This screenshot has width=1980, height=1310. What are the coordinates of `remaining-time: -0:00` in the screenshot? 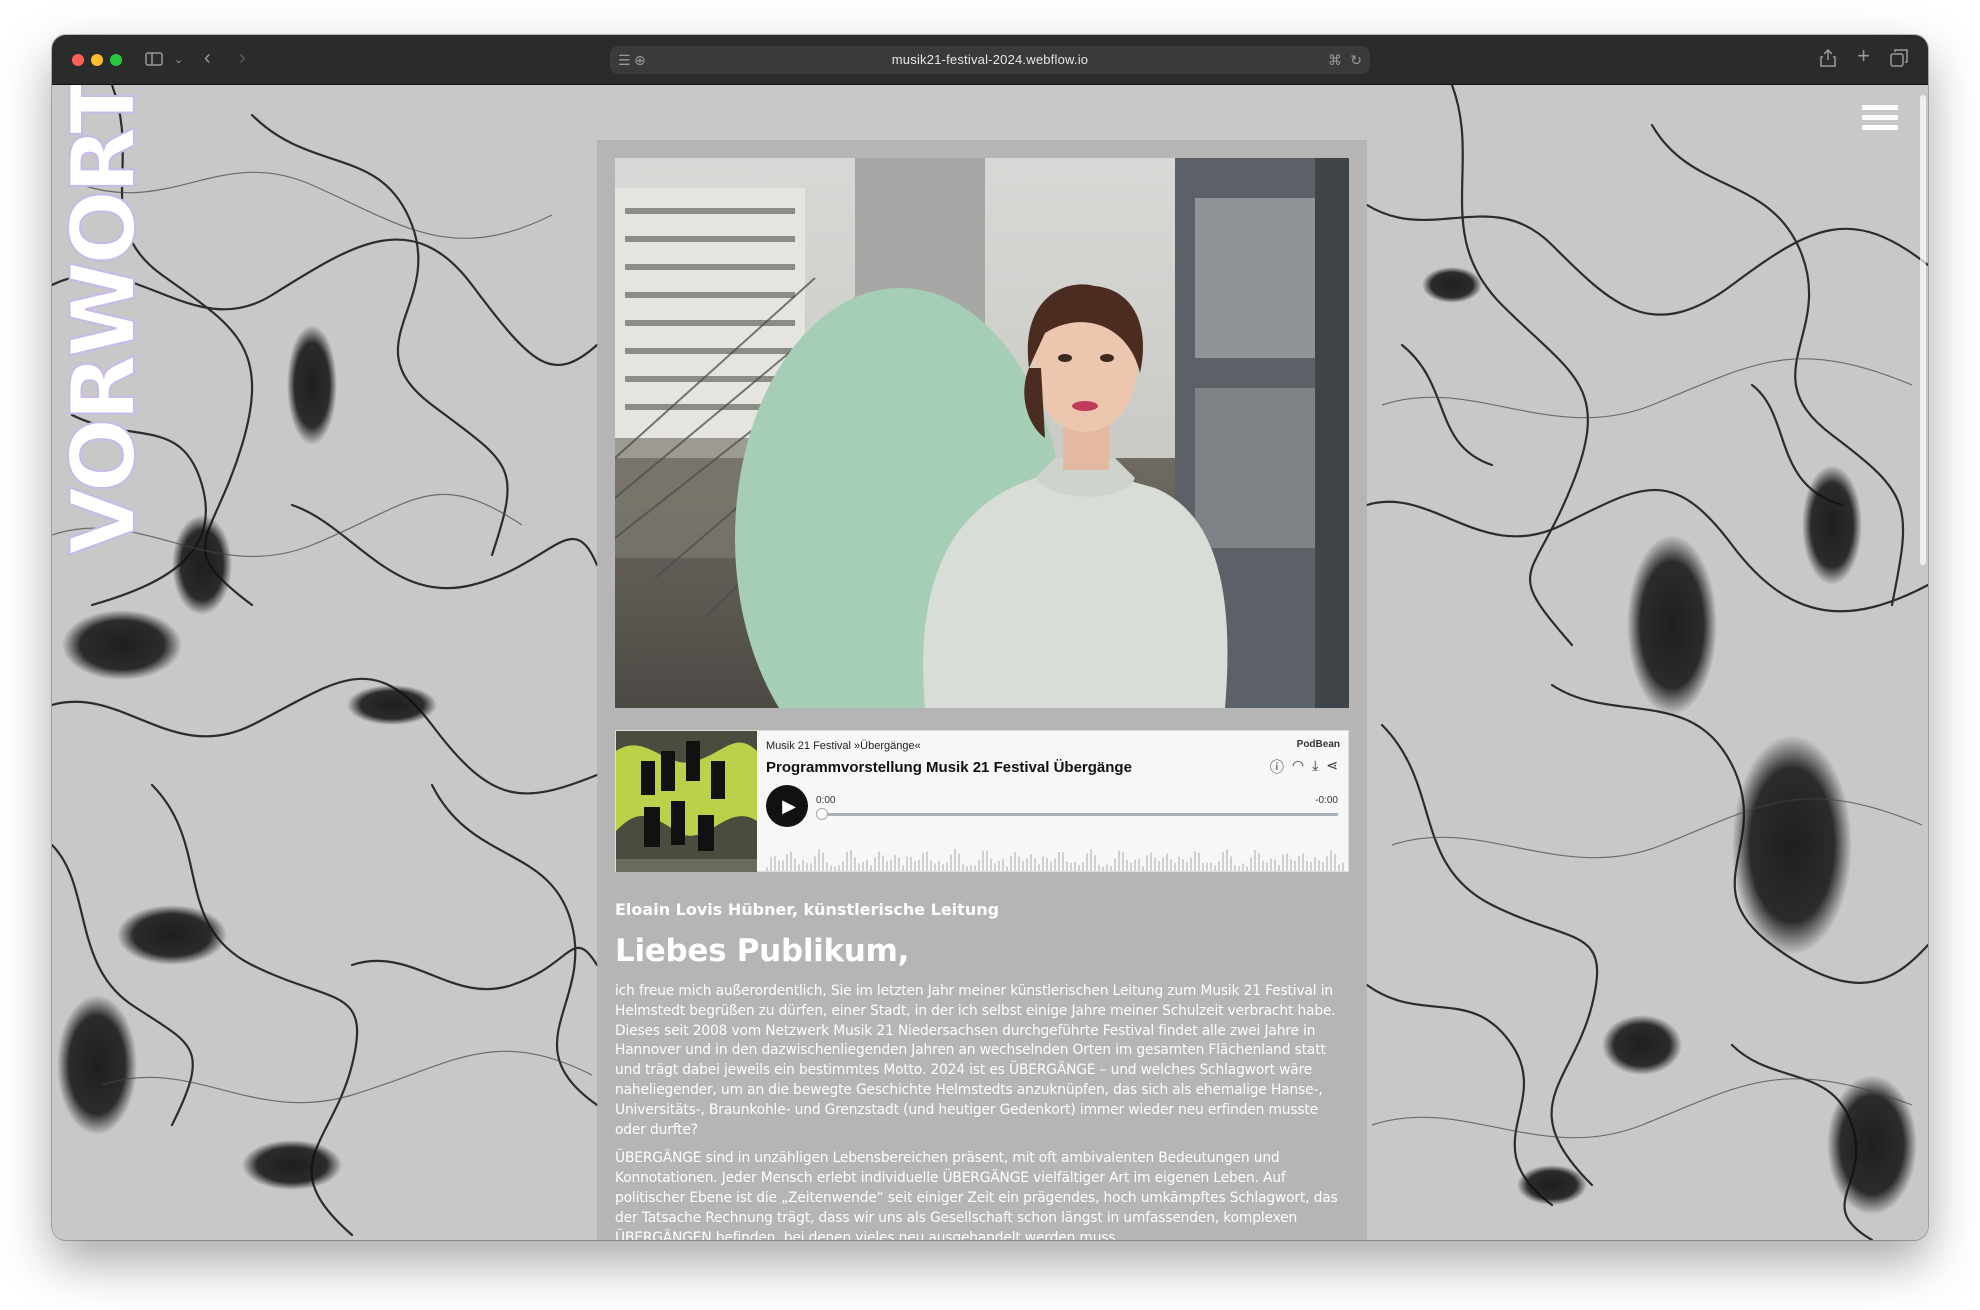 It's located at (1326, 800).